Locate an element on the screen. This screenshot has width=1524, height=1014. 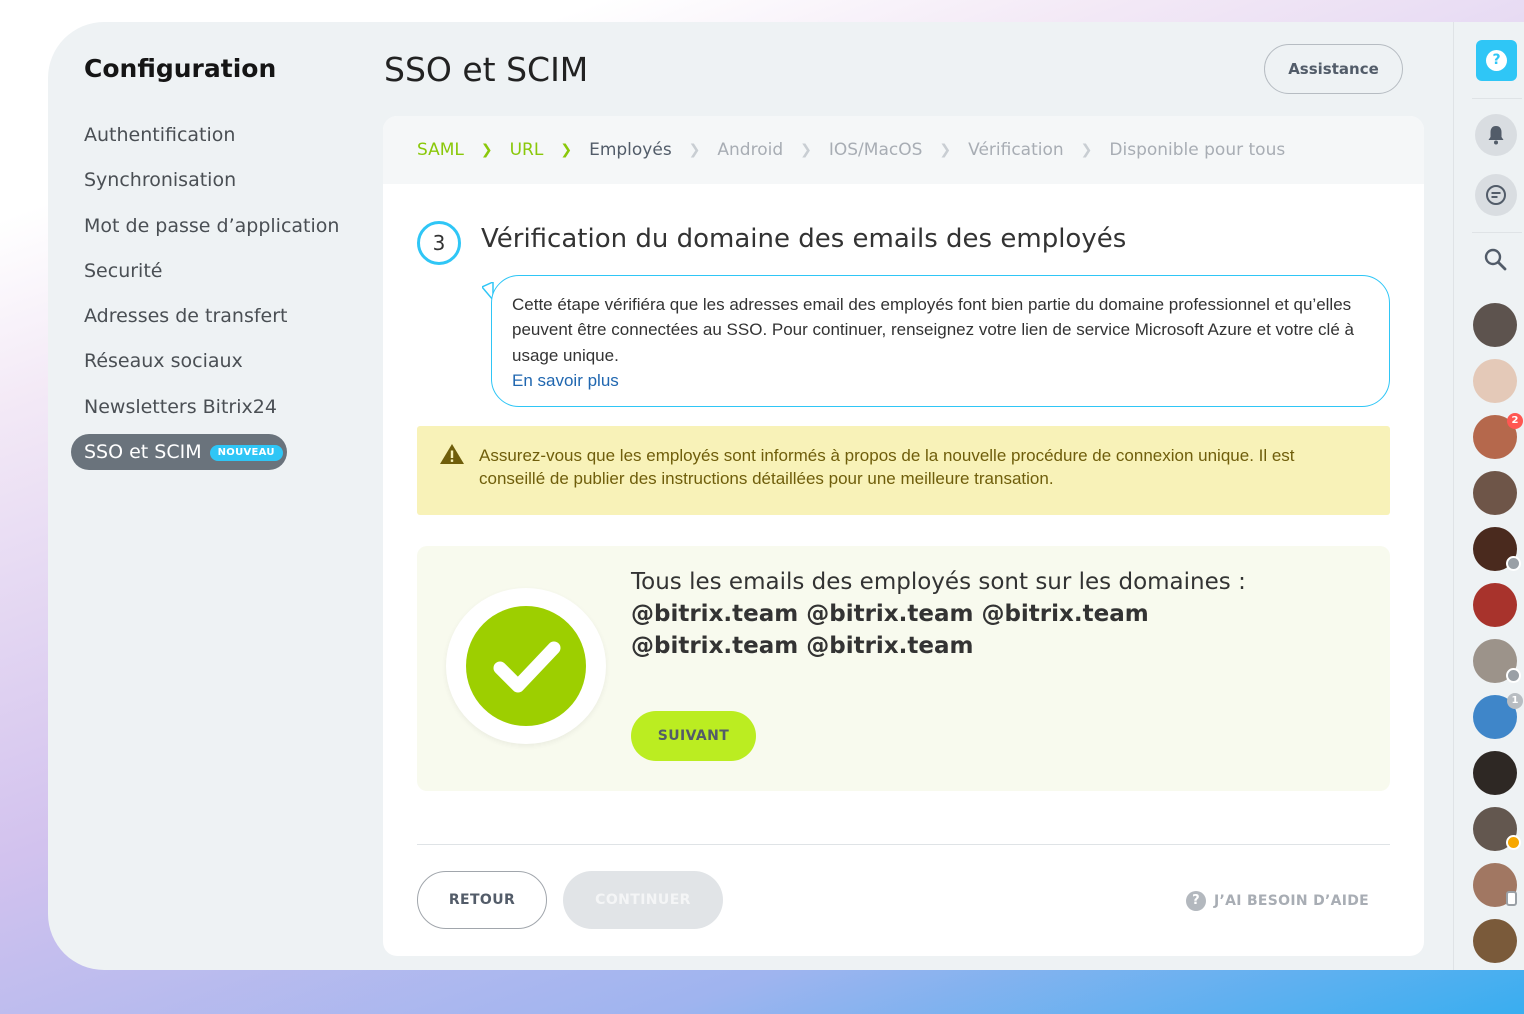
need-help-link: ? J’AI BESOIN D’AIDE is located at coordinates (1277, 901).